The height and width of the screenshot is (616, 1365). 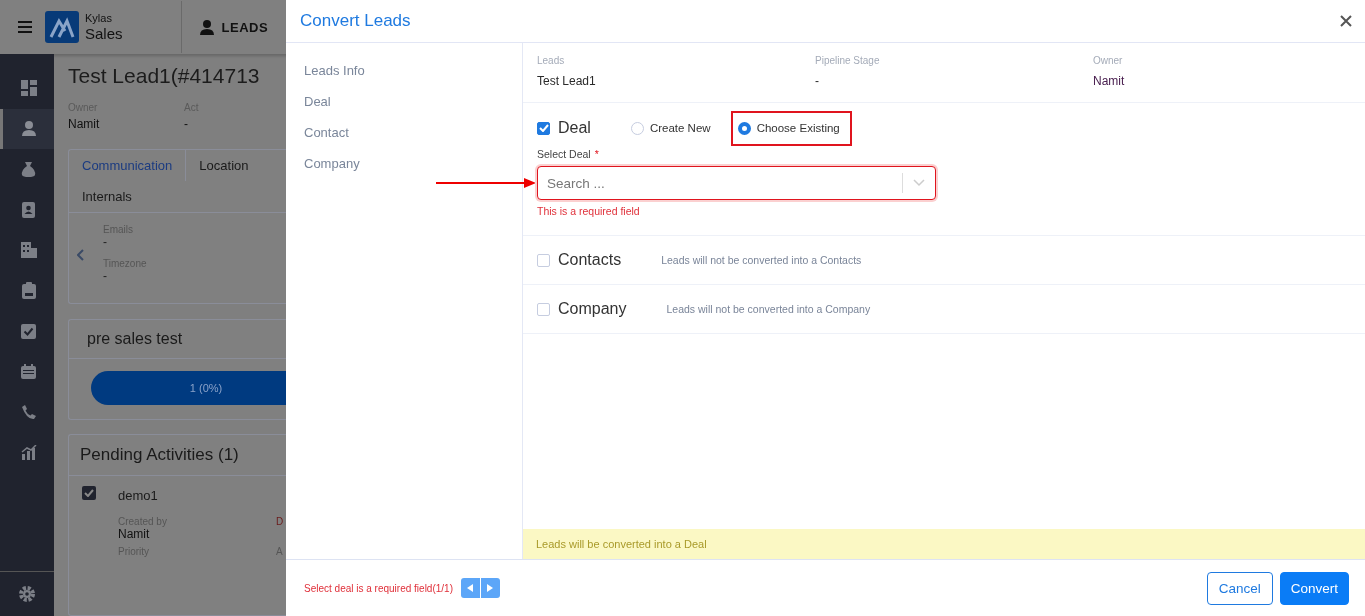 I want to click on checkbox-icon, so click(x=28, y=331).